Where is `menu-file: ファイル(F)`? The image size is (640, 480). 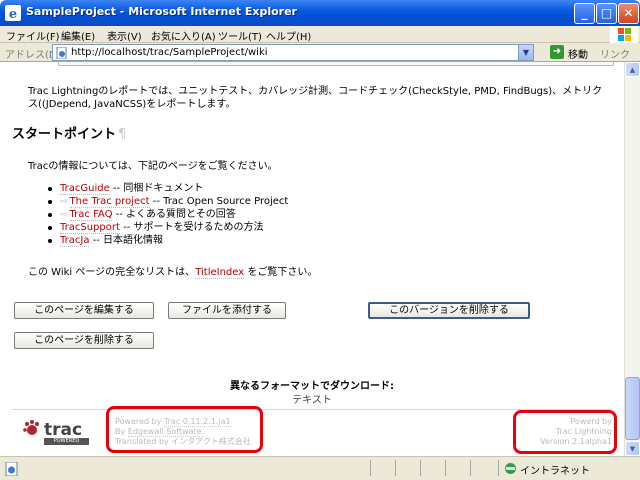 menu-file: ファイル(F) is located at coordinates (33, 35).